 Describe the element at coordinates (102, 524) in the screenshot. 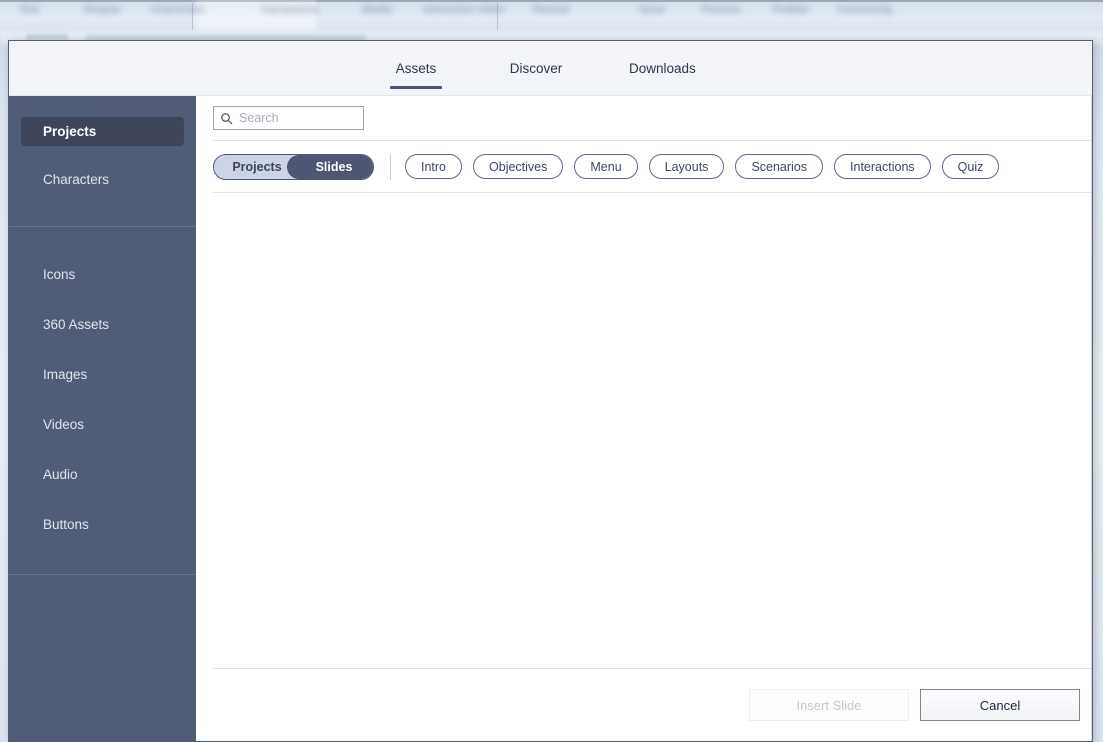

I see `sidebar-item-buttons: Buttons` at that location.